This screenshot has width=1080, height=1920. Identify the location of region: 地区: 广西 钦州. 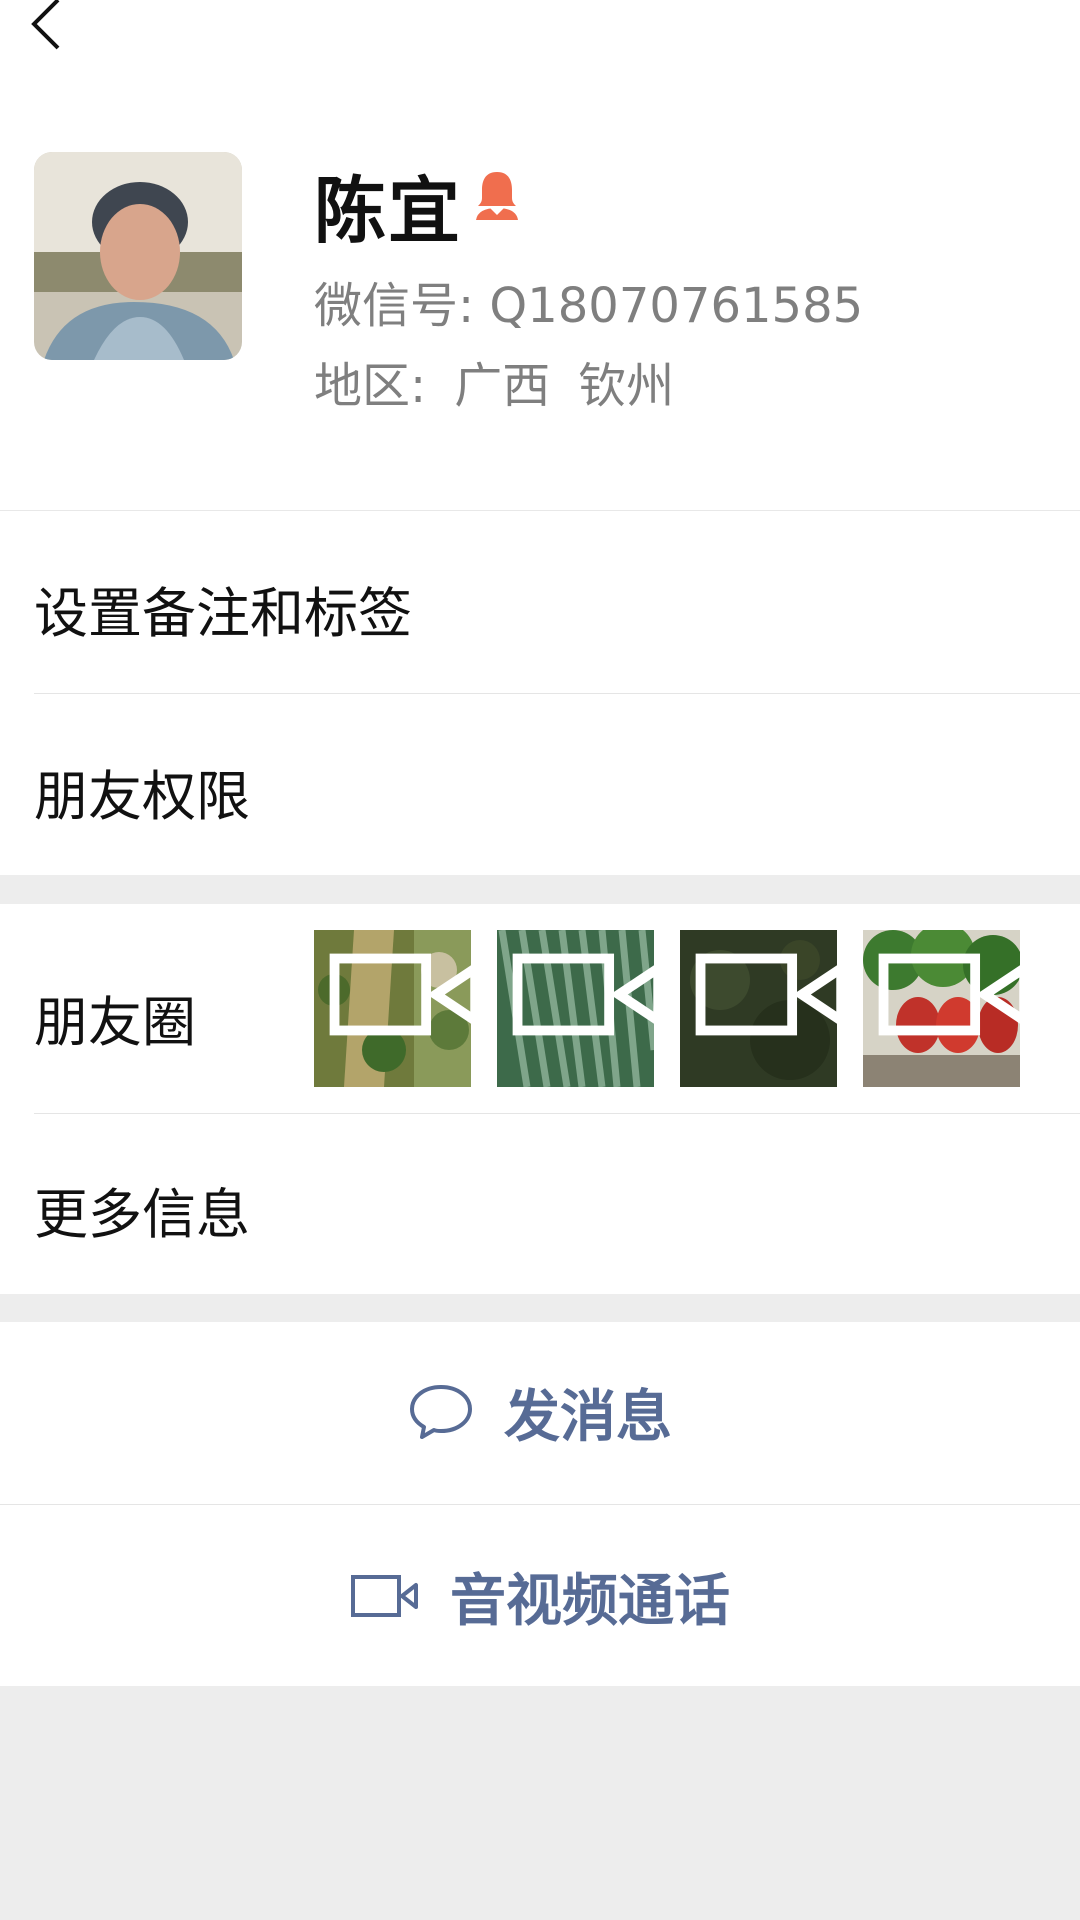
(508, 381).